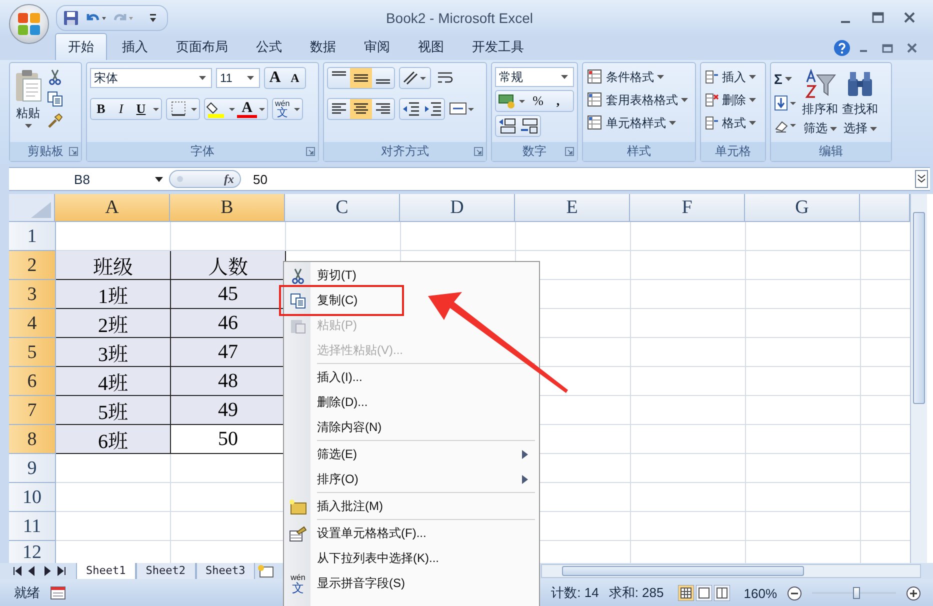 This screenshot has width=933, height=606. Describe the element at coordinates (337, 506) in the screenshot. I see `menu-item: 插入批注(M)` at that location.